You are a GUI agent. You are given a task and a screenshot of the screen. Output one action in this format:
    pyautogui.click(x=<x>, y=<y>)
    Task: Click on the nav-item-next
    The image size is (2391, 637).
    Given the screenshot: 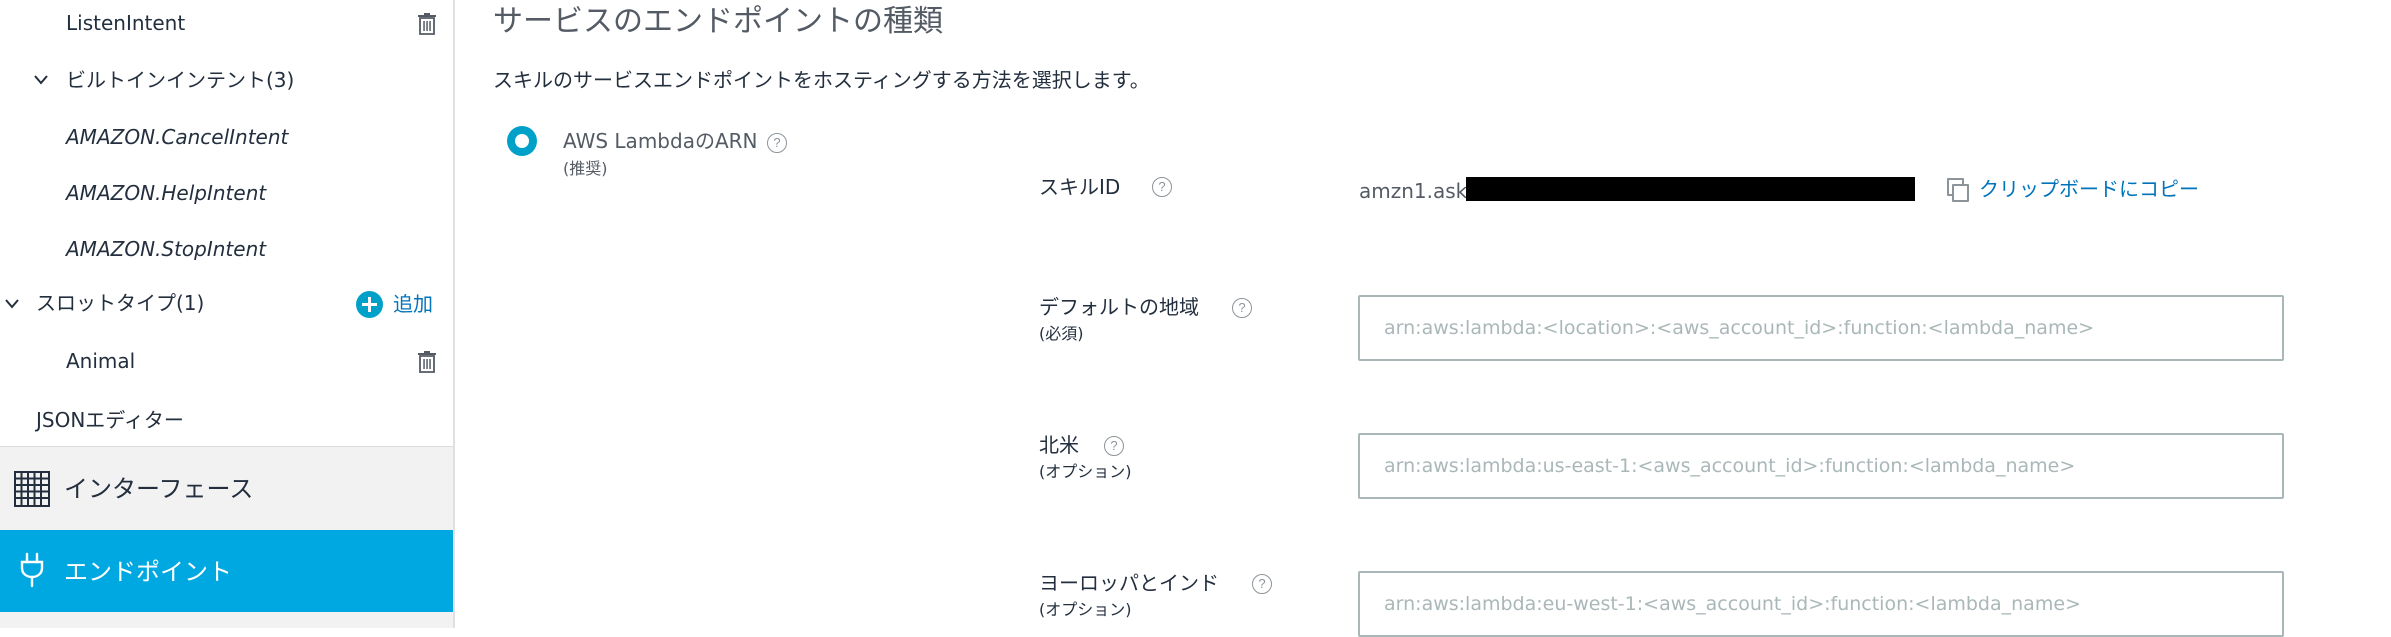 What is the action you would take?
    pyautogui.click(x=226, y=620)
    